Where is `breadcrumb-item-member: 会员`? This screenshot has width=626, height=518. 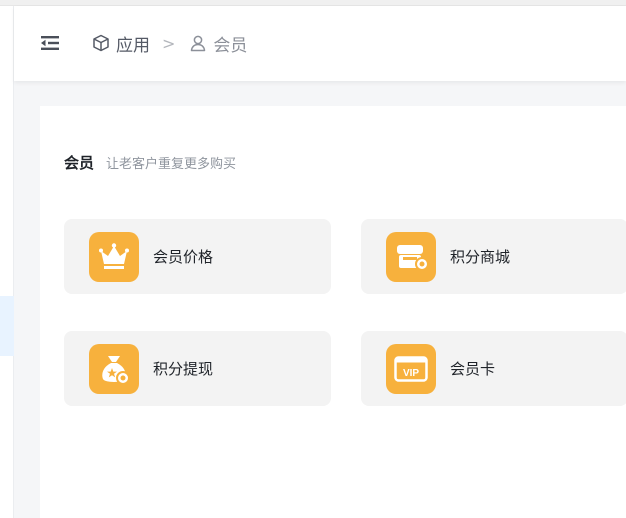 breadcrumb-item-member: 会员 is located at coordinates (218, 43).